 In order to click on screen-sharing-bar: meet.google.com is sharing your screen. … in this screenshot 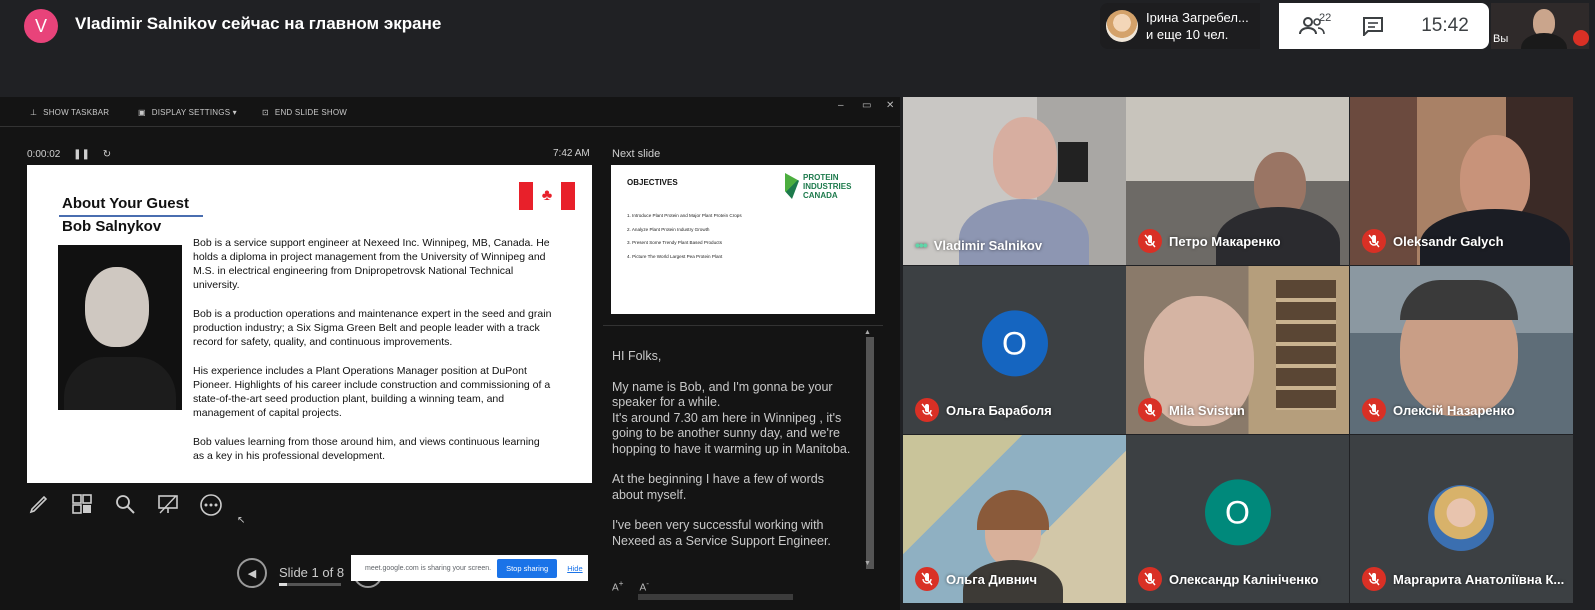, I will do `click(469, 568)`.